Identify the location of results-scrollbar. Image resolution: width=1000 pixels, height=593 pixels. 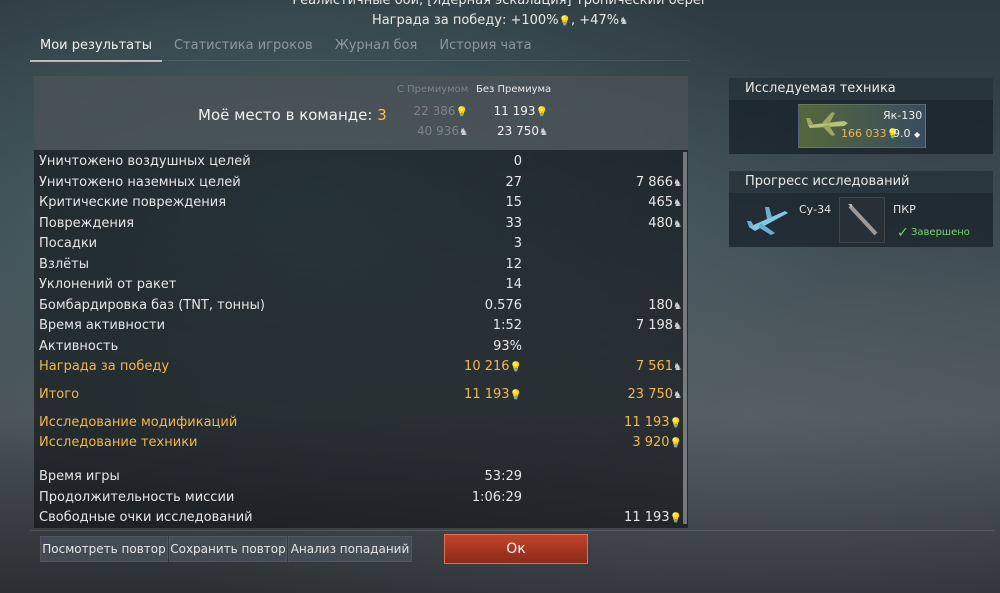
(685, 338).